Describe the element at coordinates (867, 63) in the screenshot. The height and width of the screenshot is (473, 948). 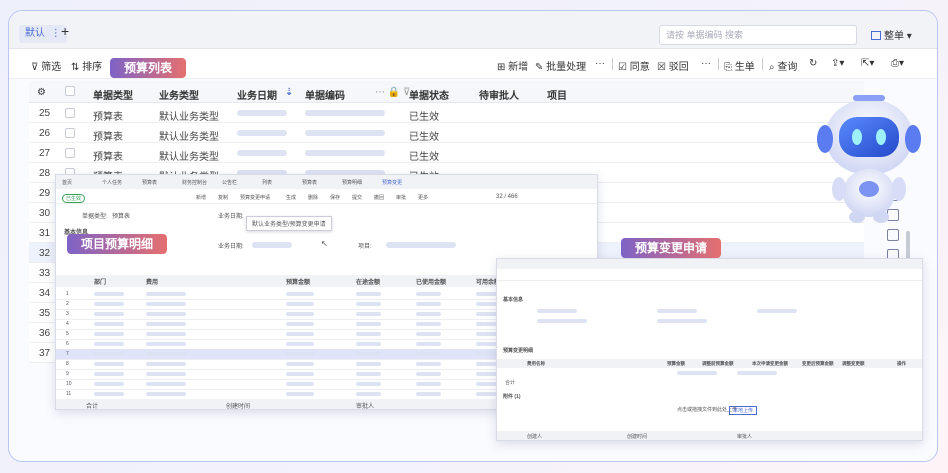
I see `share-icon: ⇱▾` at that location.